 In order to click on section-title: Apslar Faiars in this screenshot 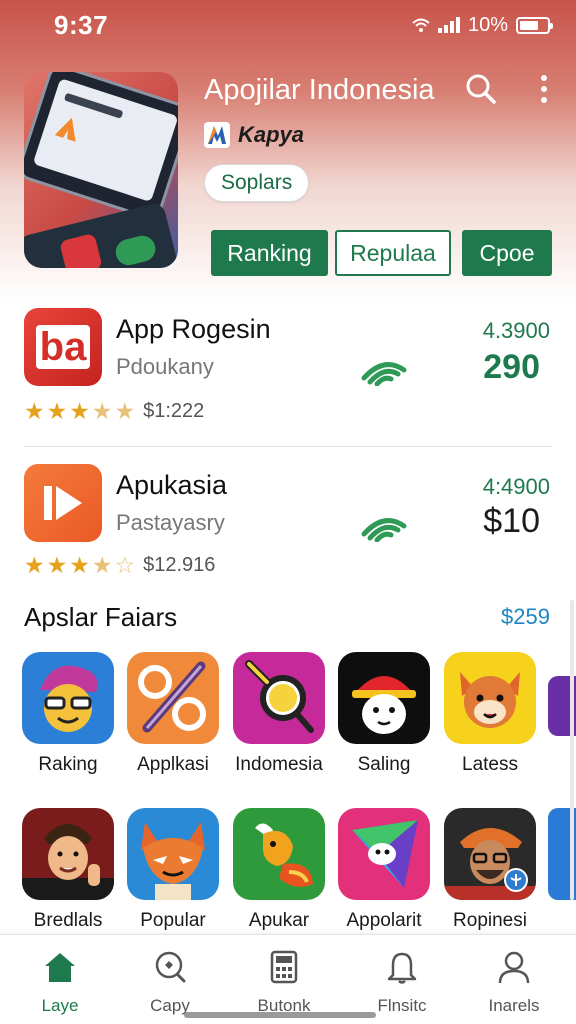, I will do `click(101, 617)`.